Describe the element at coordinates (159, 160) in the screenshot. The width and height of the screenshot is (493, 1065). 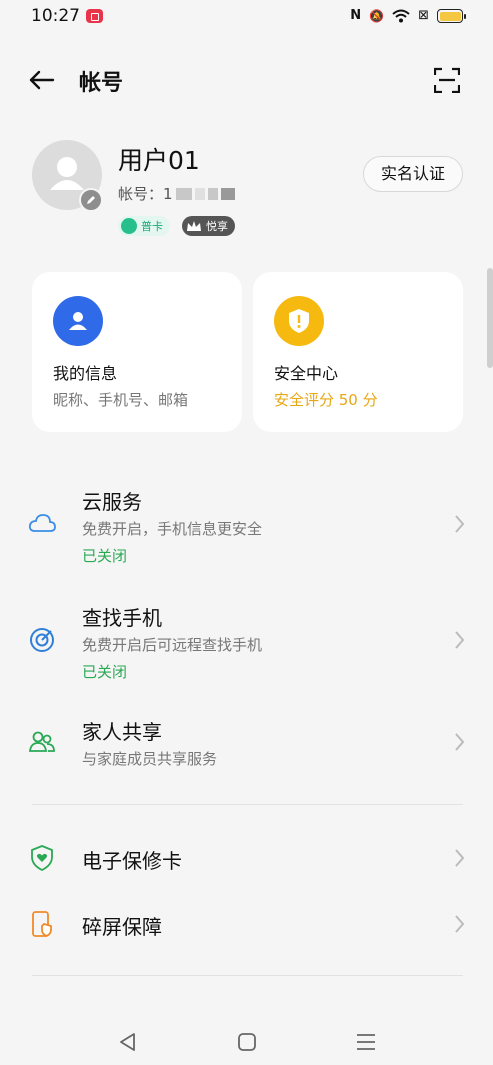
I see `user-name: 用户01` at that location.